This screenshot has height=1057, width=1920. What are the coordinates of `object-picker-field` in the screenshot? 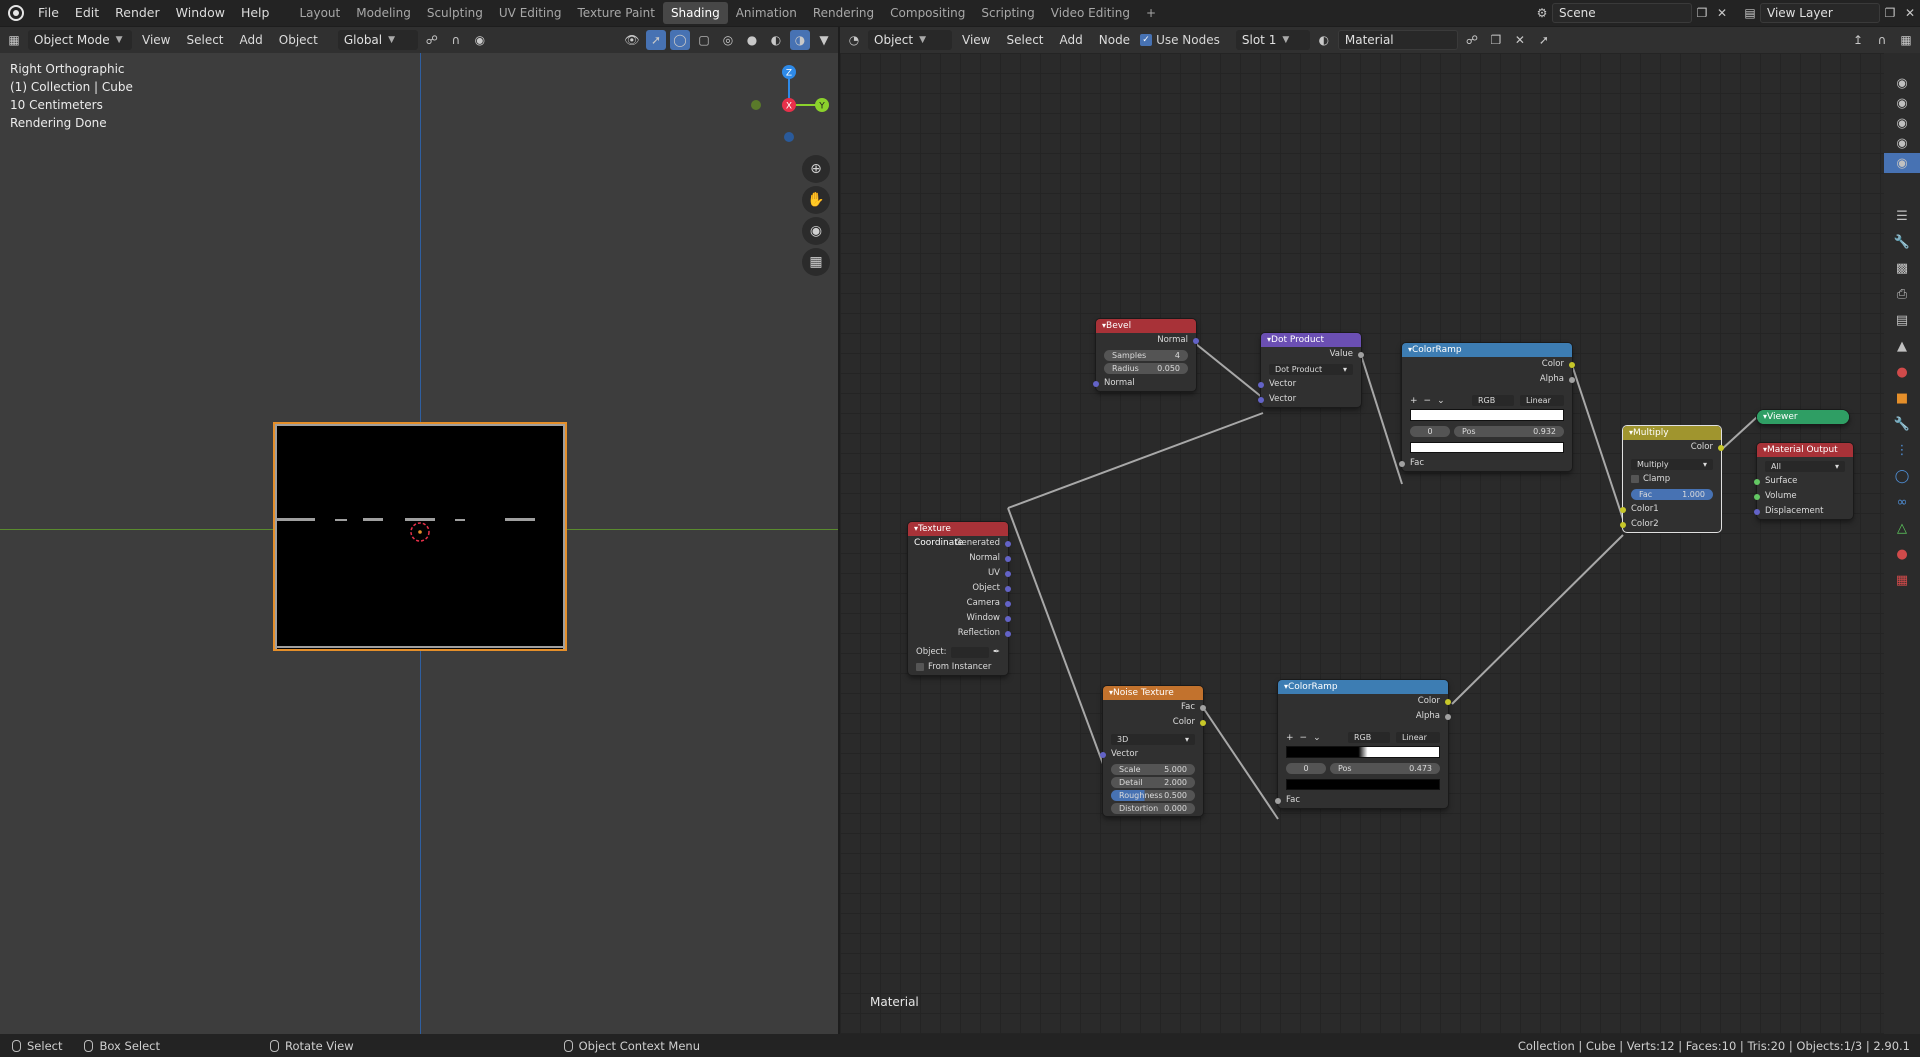 It's located at (969, 652).